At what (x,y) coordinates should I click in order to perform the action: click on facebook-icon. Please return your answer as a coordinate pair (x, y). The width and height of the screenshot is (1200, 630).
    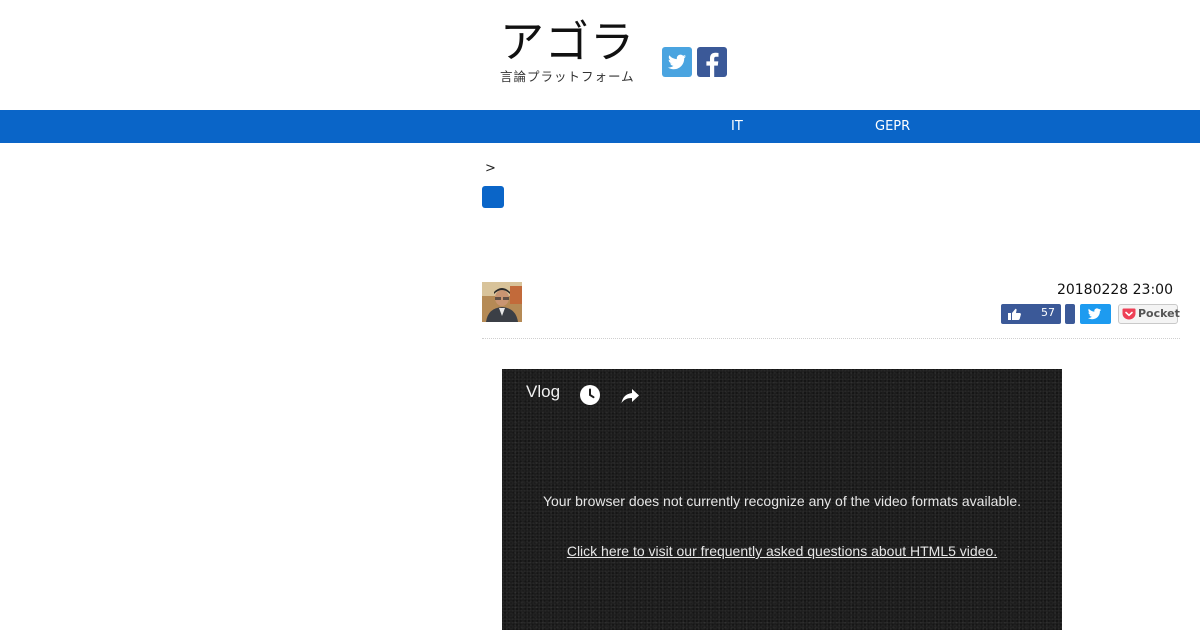
    Looking at the image, I should click on (712, 64).